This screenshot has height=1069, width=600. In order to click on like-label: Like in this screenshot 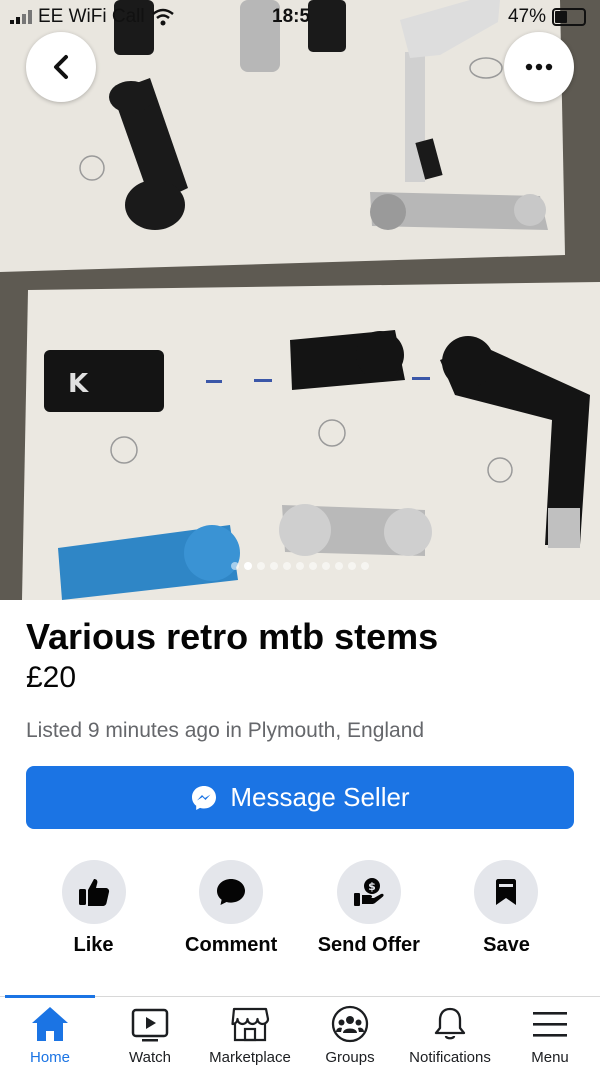, I will do `click(93, 945)`.